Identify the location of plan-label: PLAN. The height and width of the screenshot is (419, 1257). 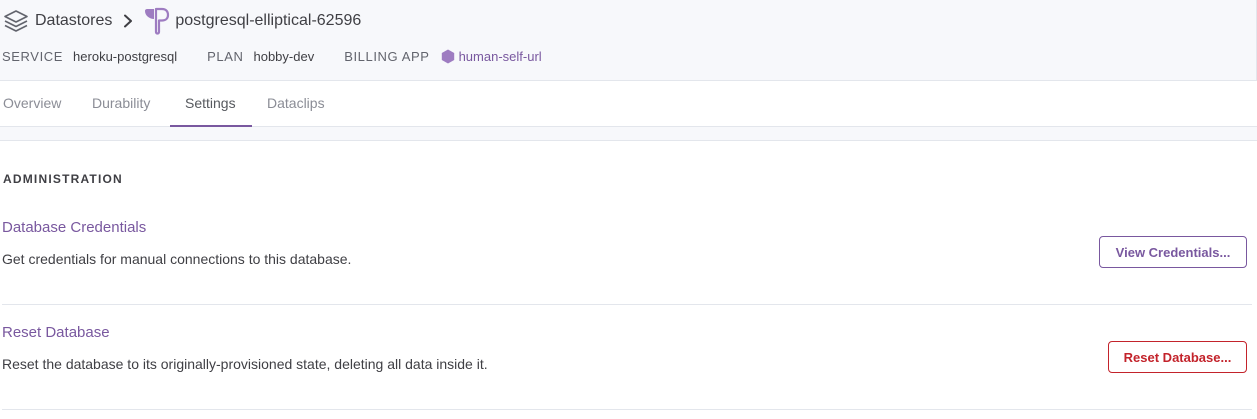
(225, 56).